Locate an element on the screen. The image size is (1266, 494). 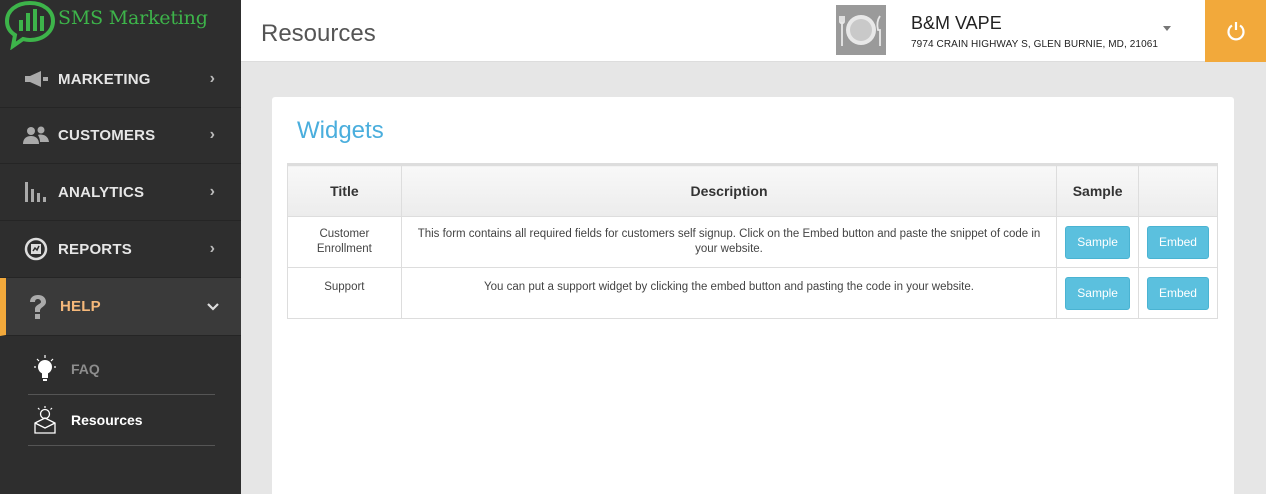
help-submenu: FAQ Resources is located at coordinates (120, 391).